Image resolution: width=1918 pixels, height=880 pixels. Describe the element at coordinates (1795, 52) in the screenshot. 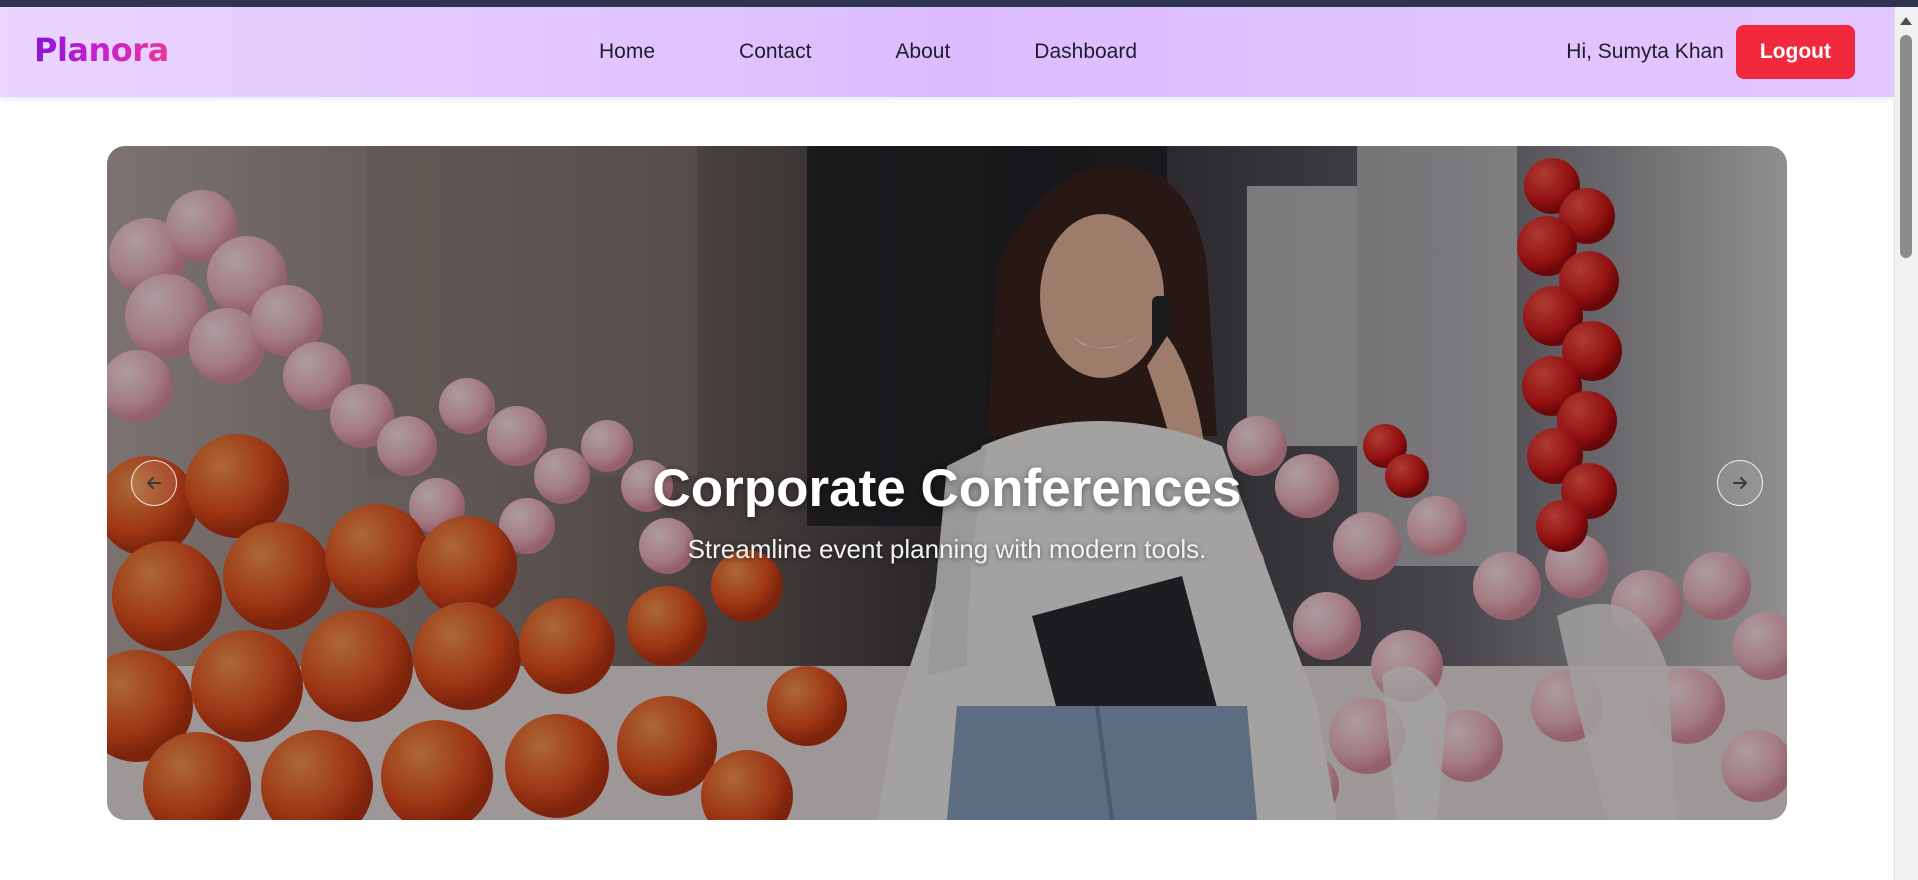

I see `logout-button: Logout` at that location.